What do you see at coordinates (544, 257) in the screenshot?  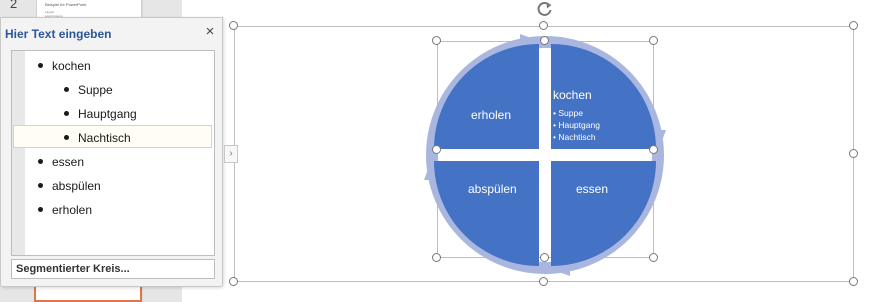 I see `resize-handle-inner-bottom` at bounding box center [544, 257].